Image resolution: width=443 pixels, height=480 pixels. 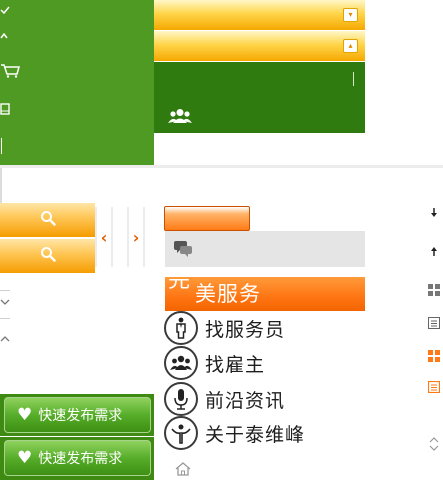 What do you see at coordinates (104, 237) in the screenshot?
I see `carousel-prev-button: ‹` at bounding box center [104, 237].